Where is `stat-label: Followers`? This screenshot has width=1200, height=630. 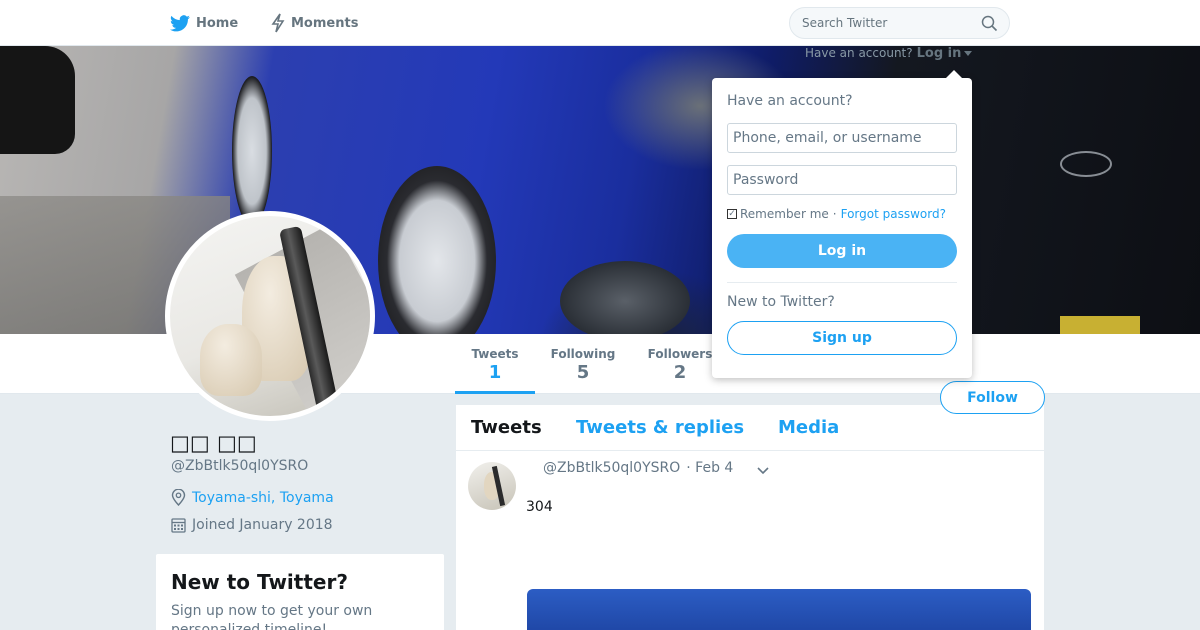
stat-label: Followers is located at coordinates (680, 354).